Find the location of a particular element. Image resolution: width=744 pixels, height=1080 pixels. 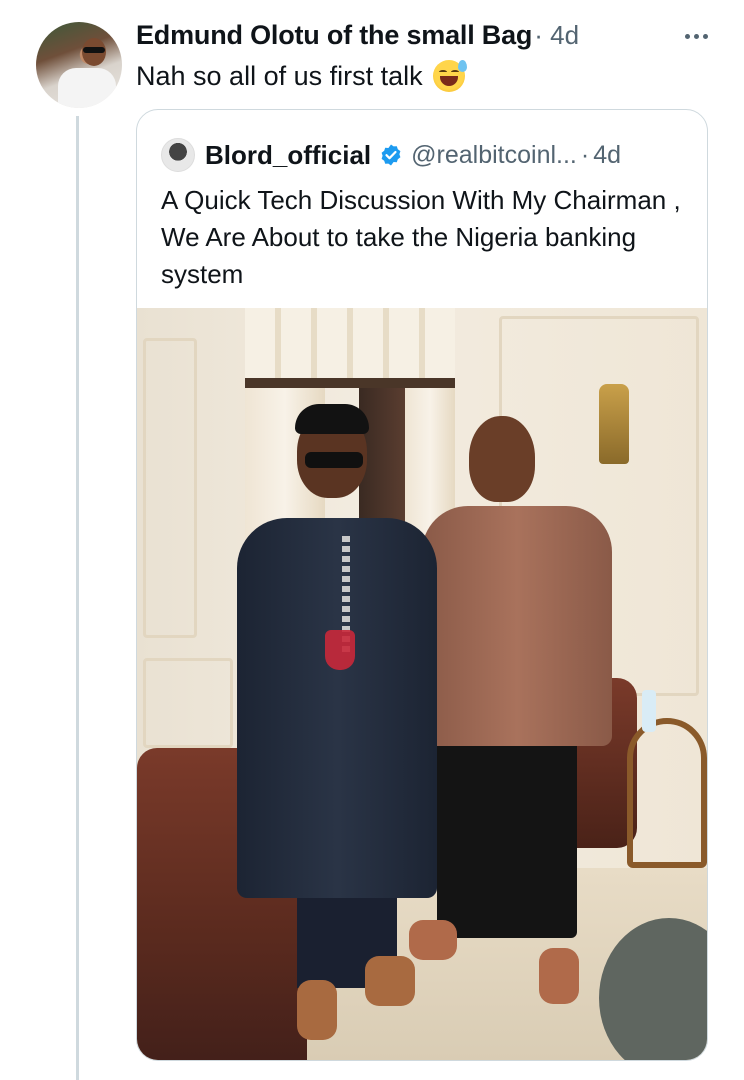

side-table is located at coordinates (667, 793).